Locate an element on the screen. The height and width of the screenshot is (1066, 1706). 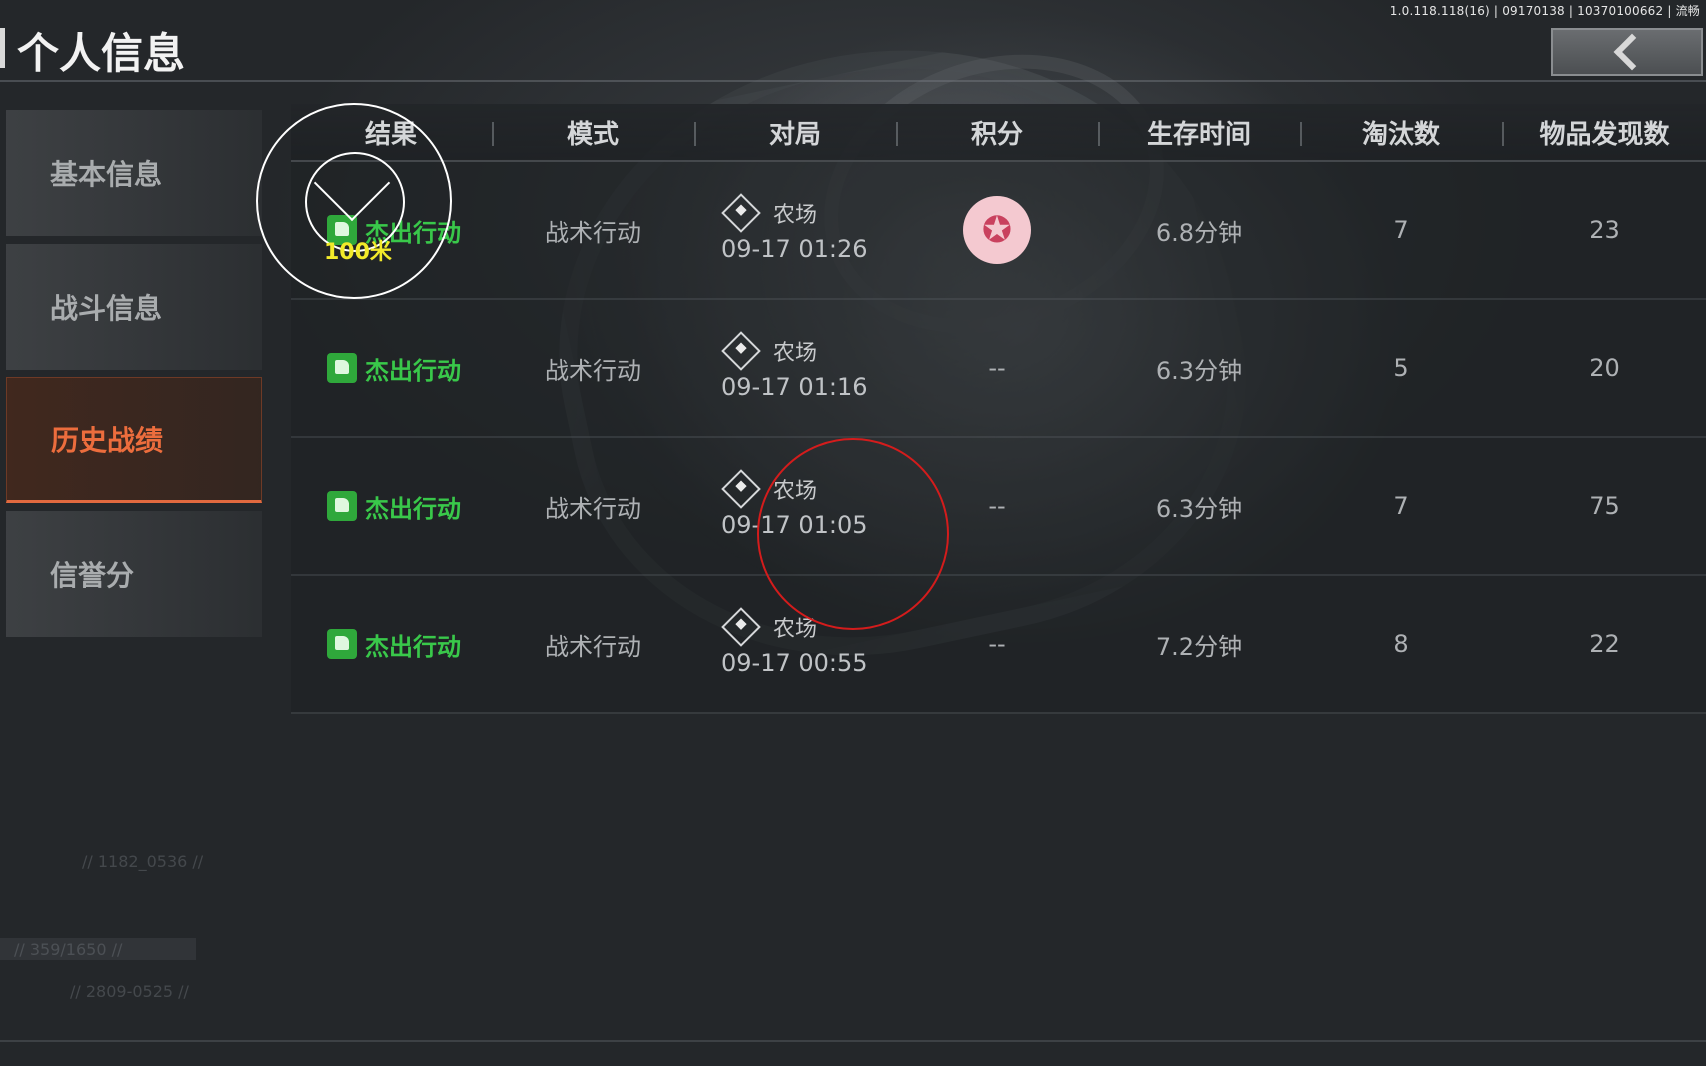
footer-divider is located at coordinates (853, 1041).